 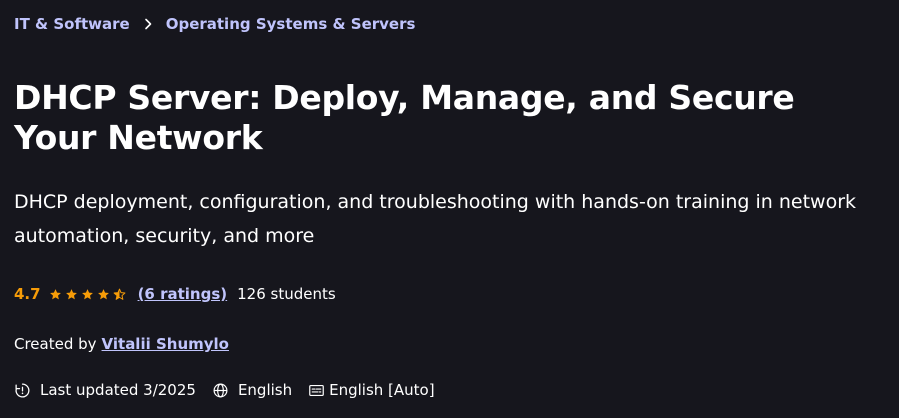 What do you see at coordinates (72, 24) in the screenshot?
I see `breadcrumb-item-it-software: IT & Software` at bounding box center [72, 24].